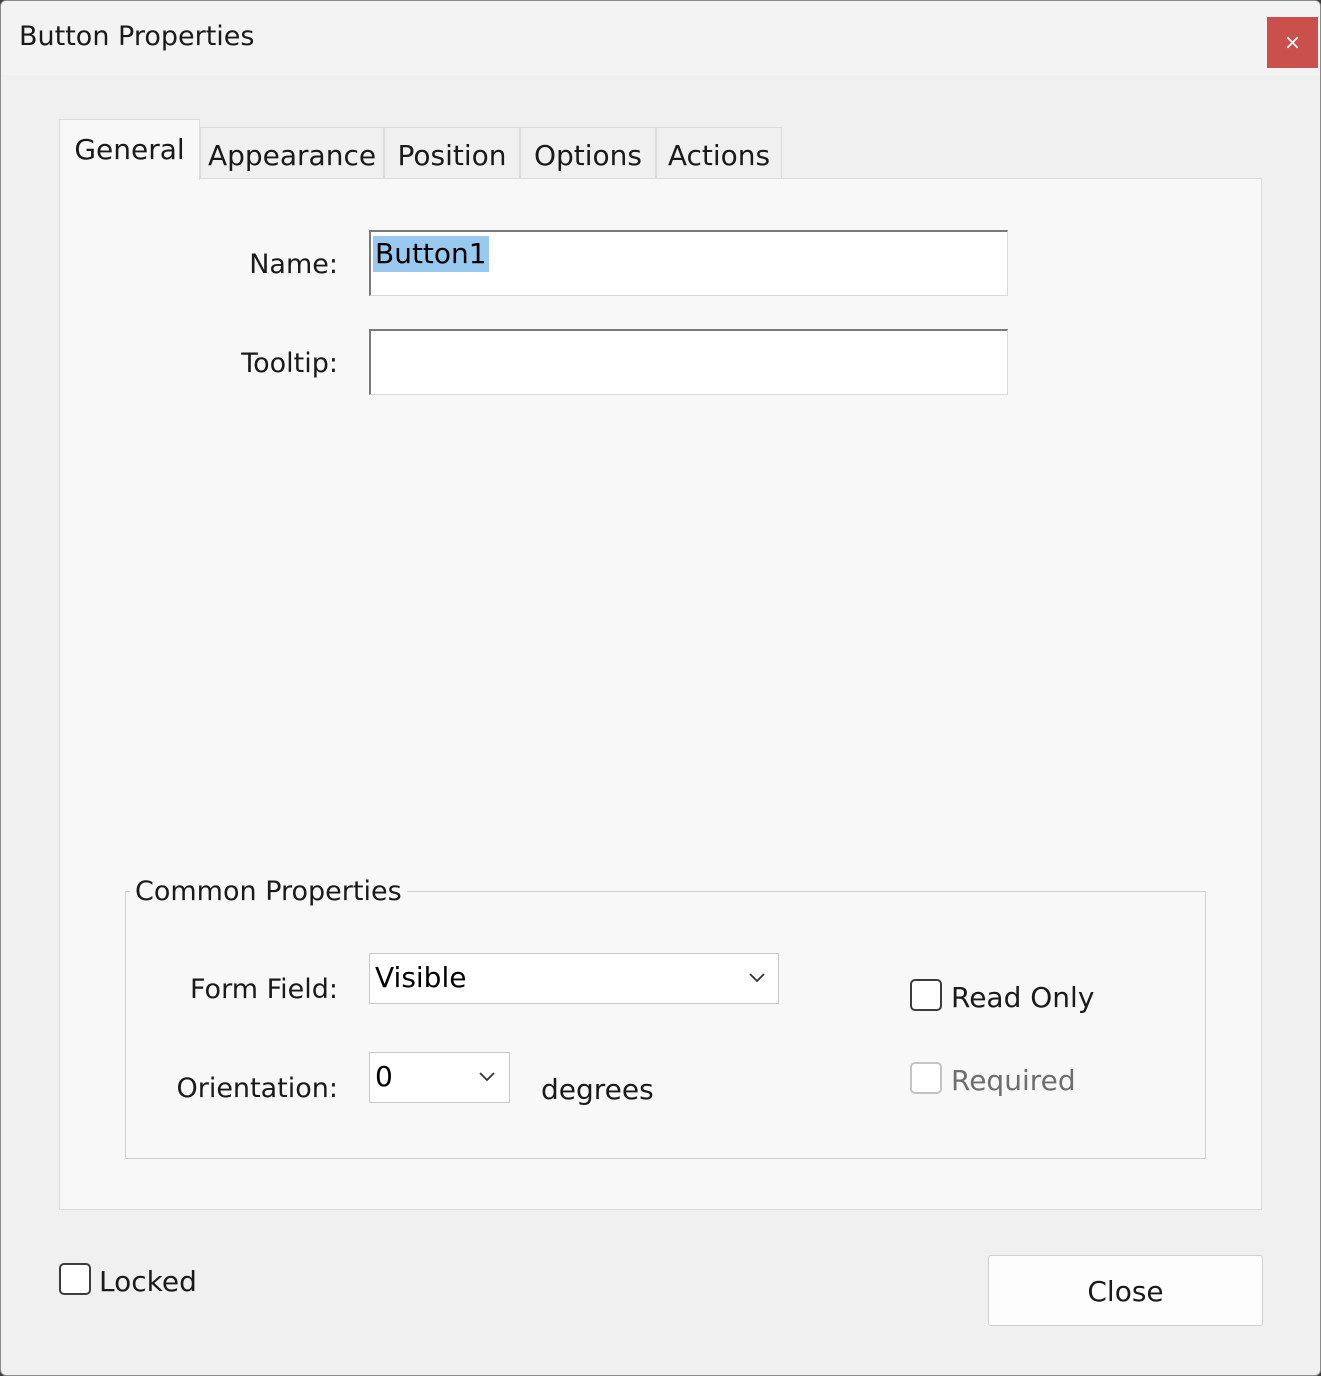 The width and height of the screenshot is (1321, 1376). What do you see at coordinates (1013, 1080) in the screenshot?
I see `required-label: Required` at bounding box center [1013, 1080].